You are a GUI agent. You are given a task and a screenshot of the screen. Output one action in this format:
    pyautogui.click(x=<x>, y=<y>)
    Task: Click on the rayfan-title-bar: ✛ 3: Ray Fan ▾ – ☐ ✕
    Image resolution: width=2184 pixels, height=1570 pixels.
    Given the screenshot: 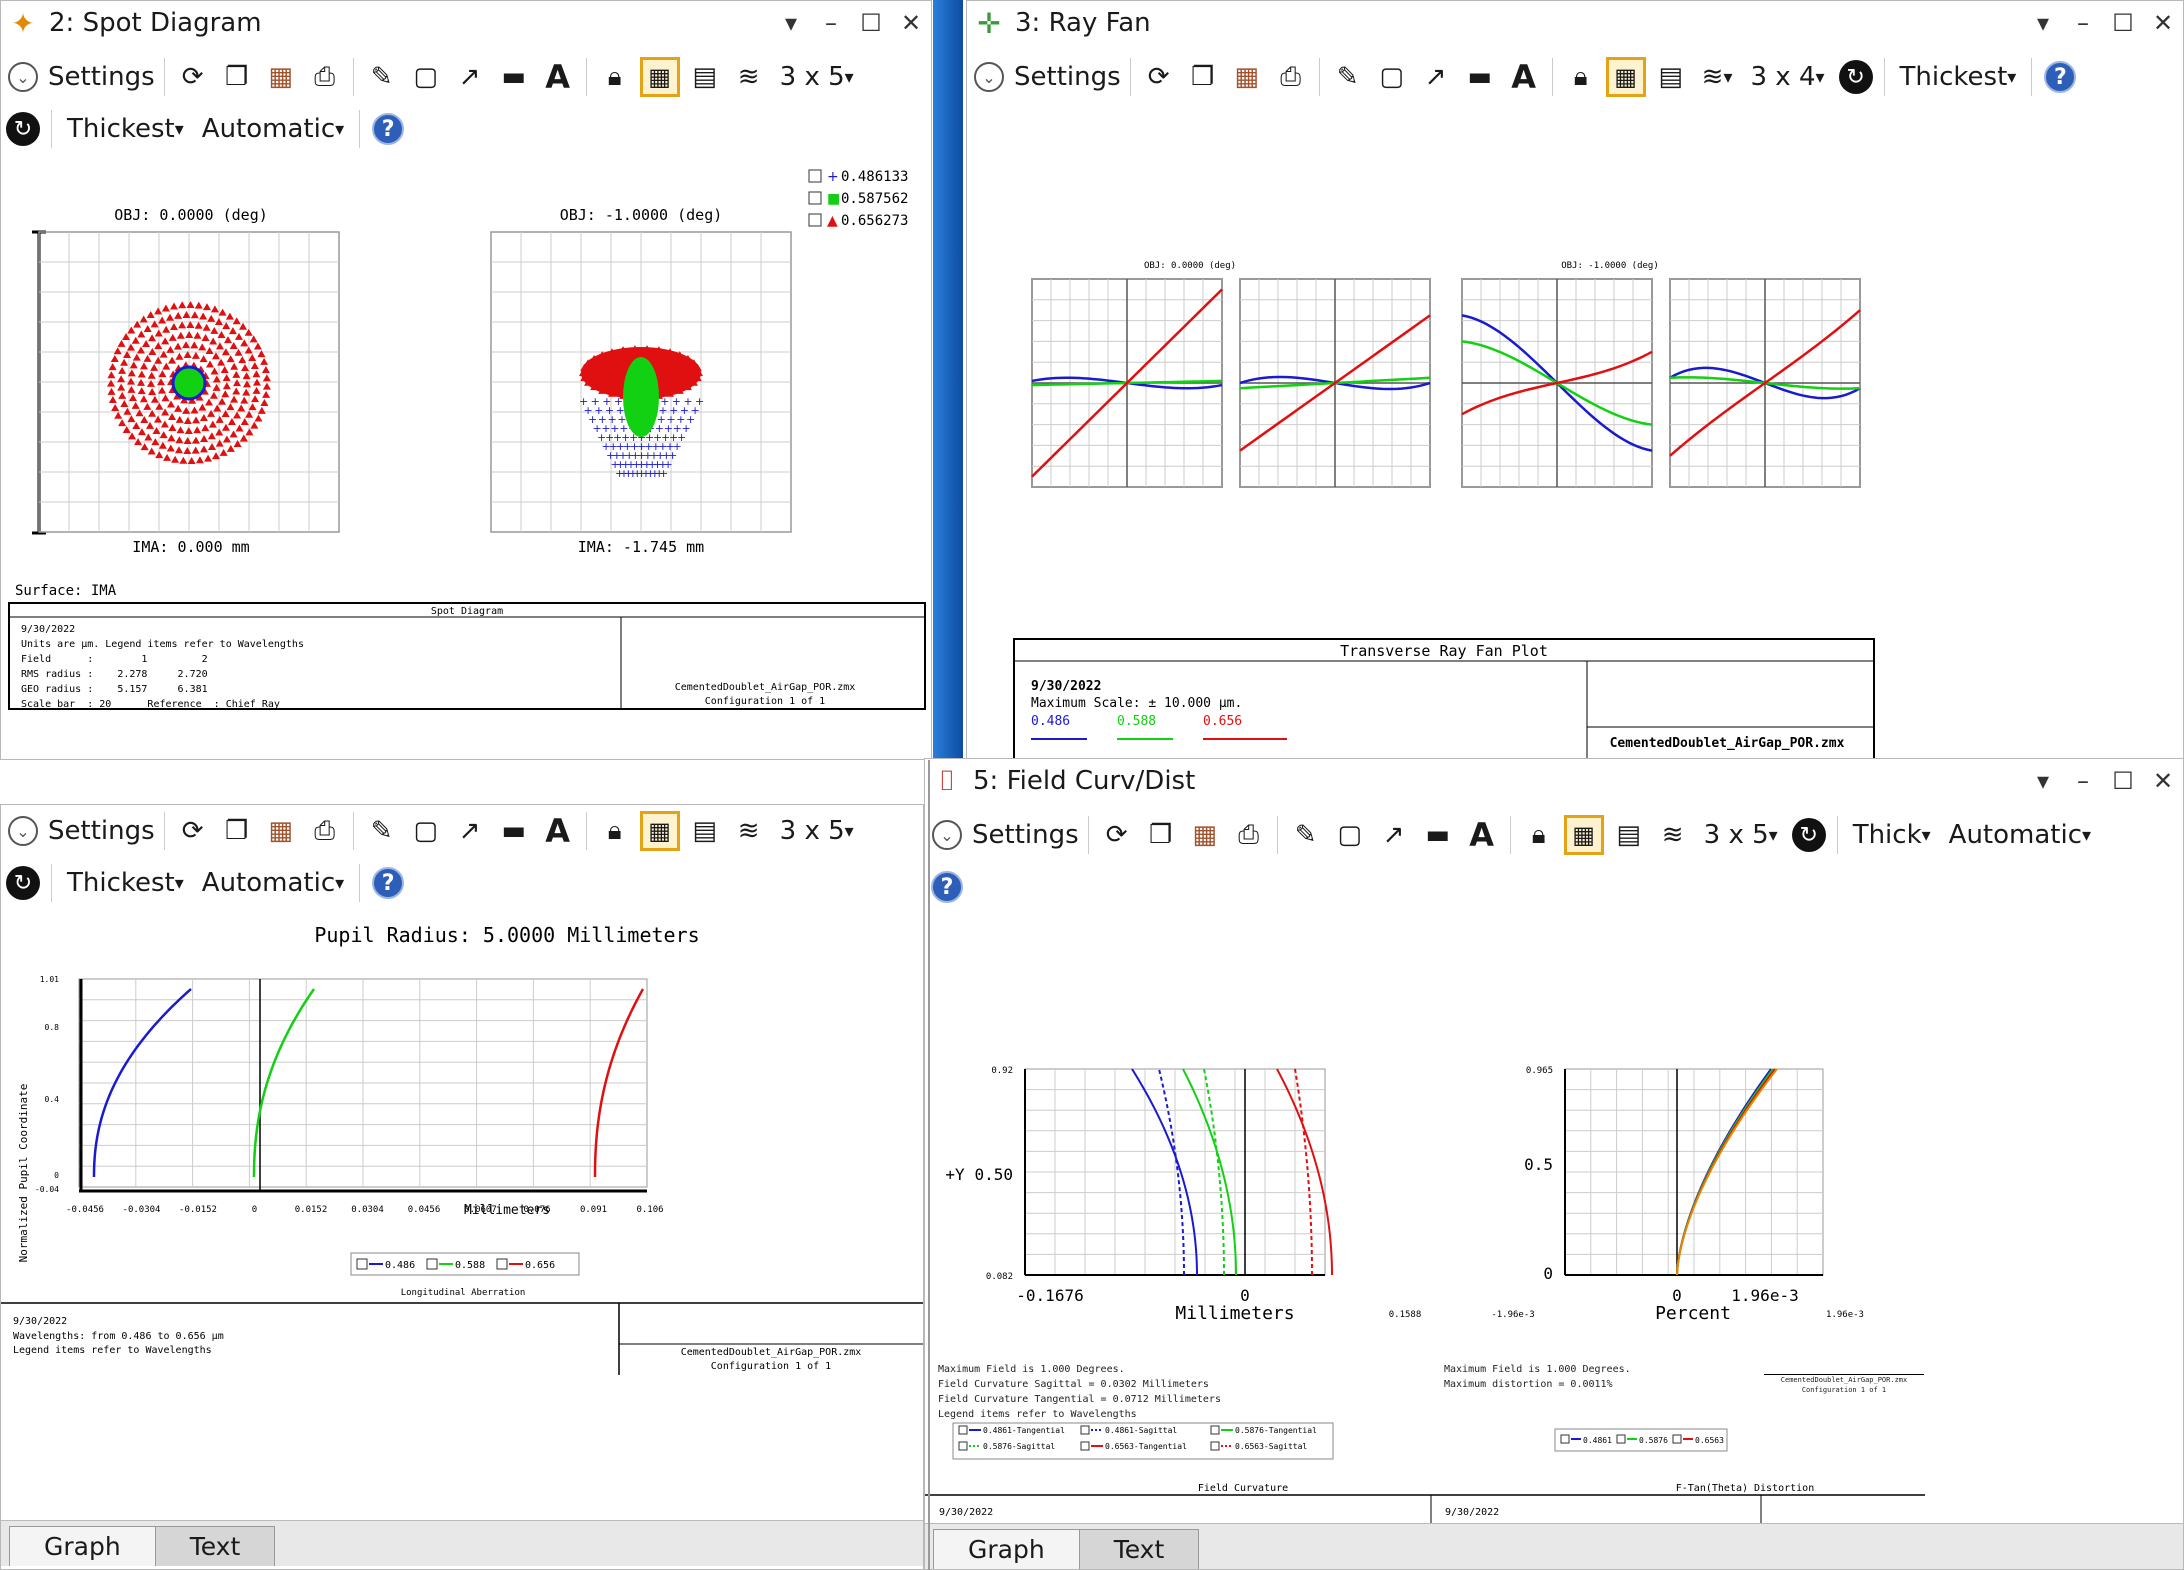 What is the action you would take?
    pyautogui.click(x=1575, y=23)
    